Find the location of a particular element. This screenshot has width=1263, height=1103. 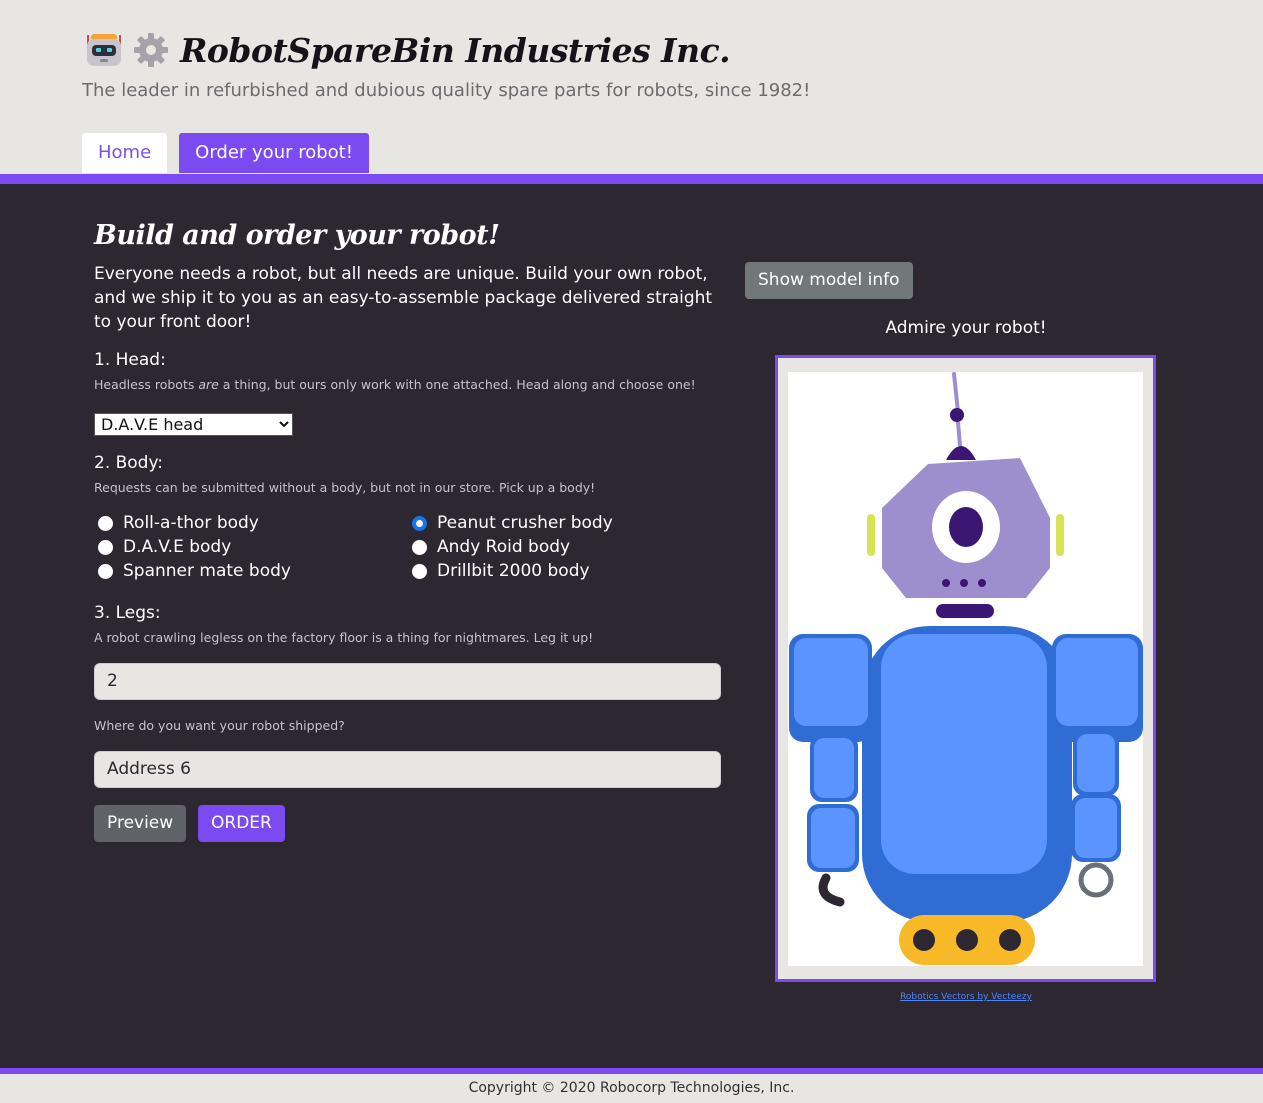

brand: RobotSpareBin Industries Inc. is located at coordinates (407, 50).